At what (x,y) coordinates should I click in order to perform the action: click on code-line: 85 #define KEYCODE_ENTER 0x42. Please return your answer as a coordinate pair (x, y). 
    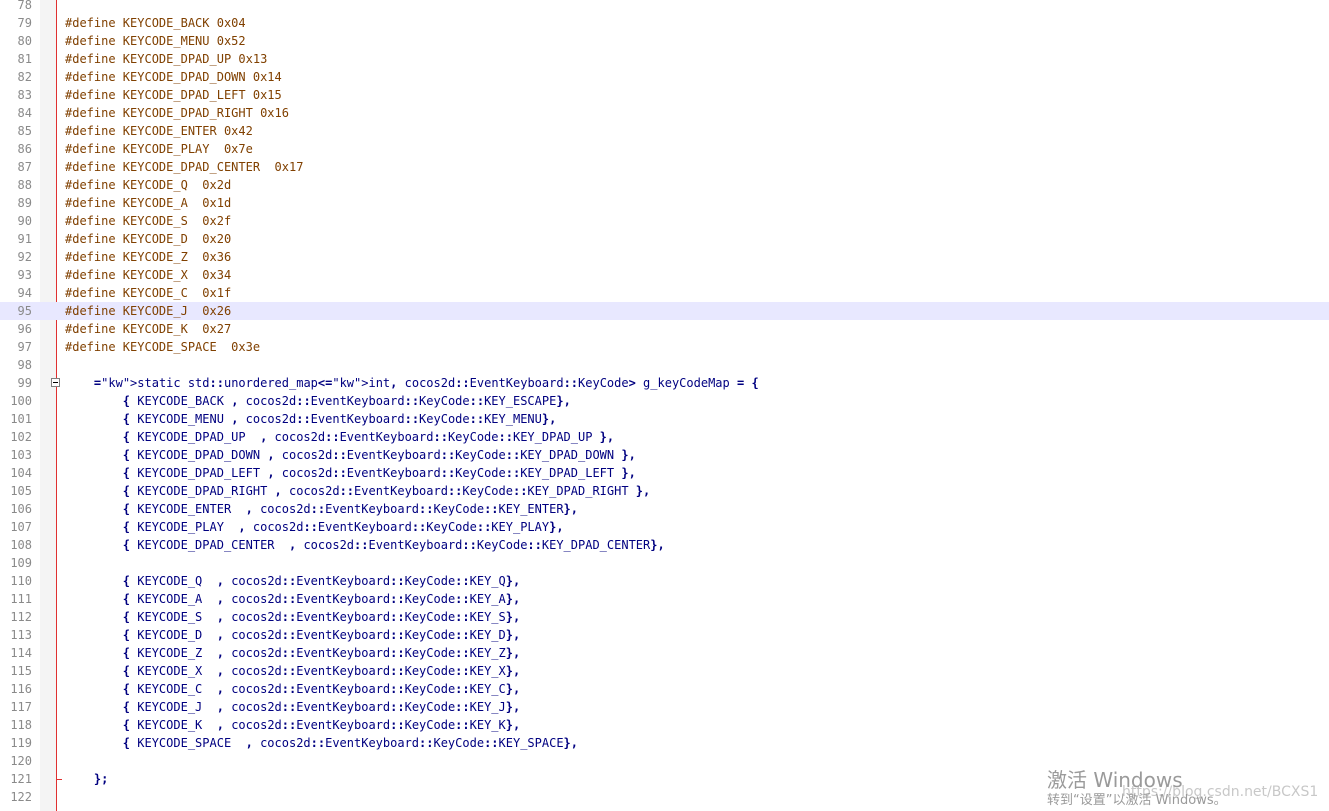
    Looking at the image, I should click on (664, 131).